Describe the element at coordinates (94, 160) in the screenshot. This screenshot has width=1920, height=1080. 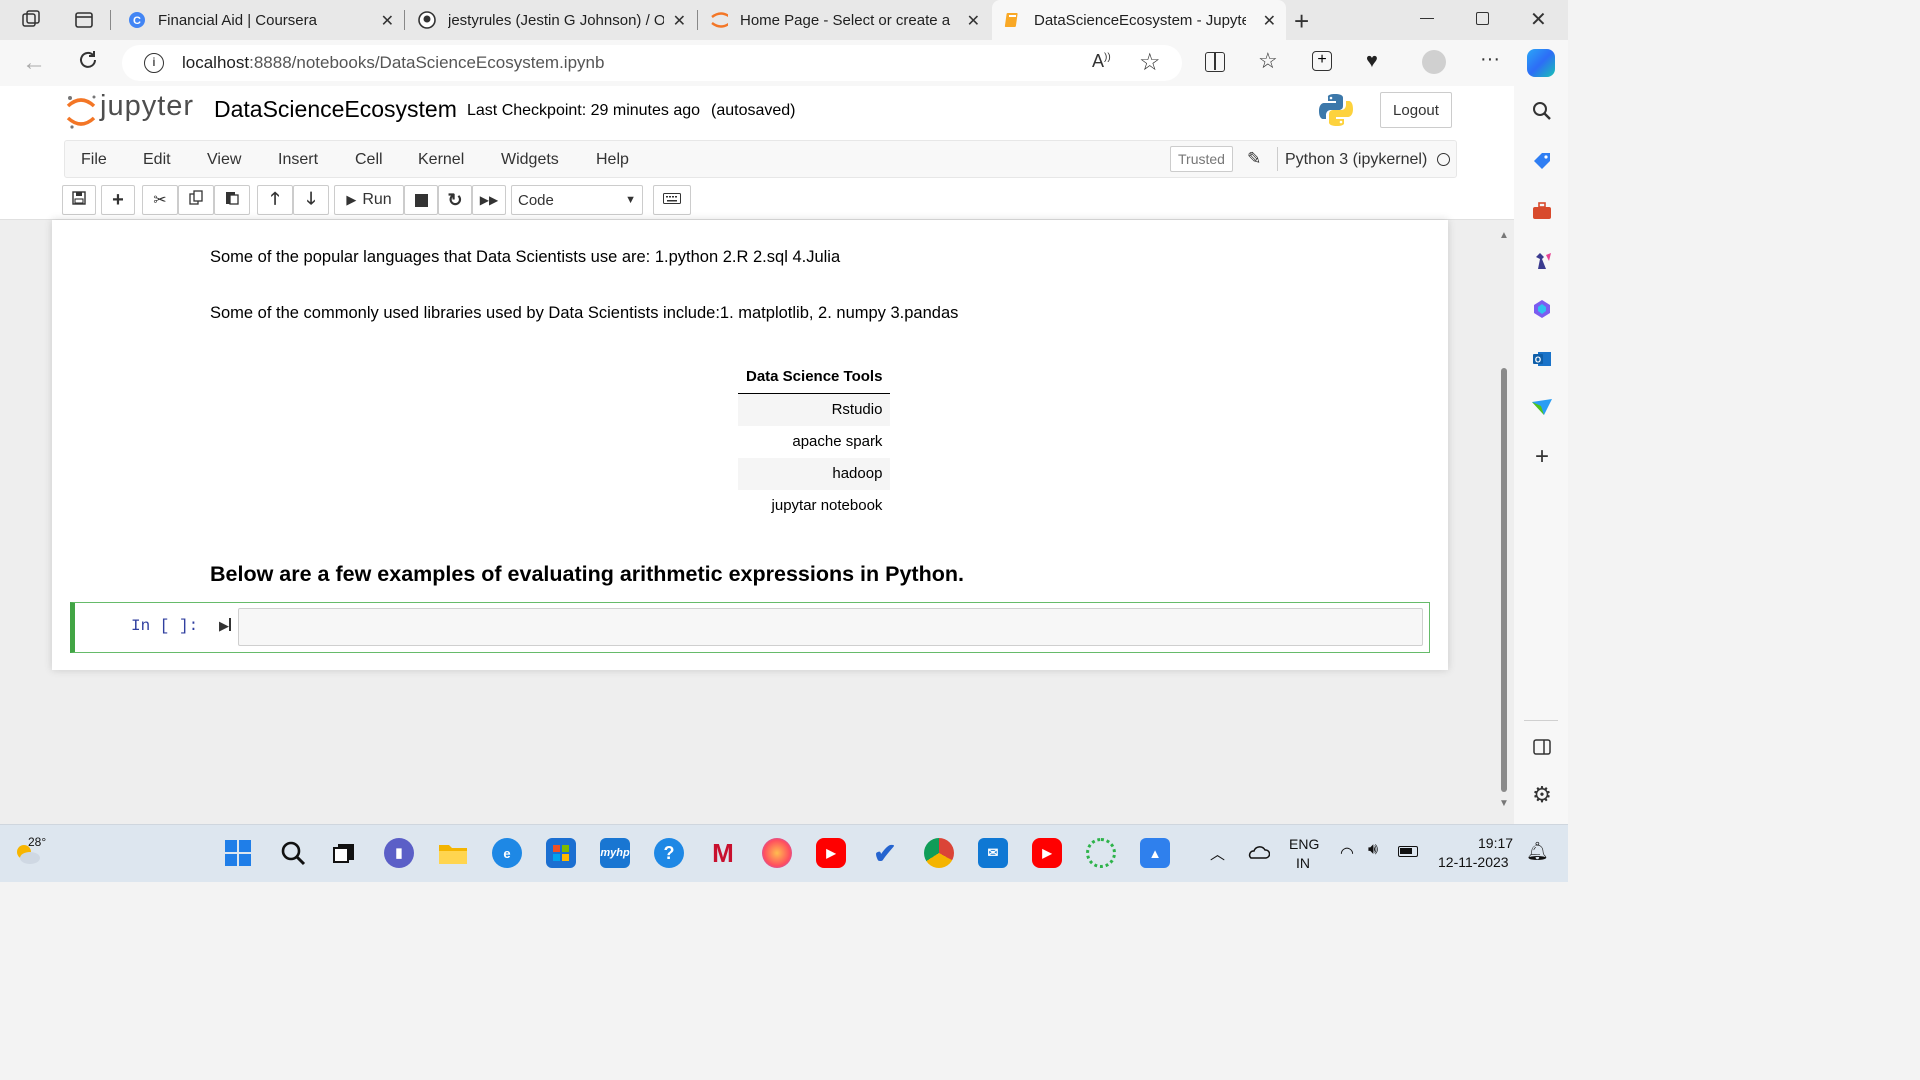
I see `menu-file: File` at that location.